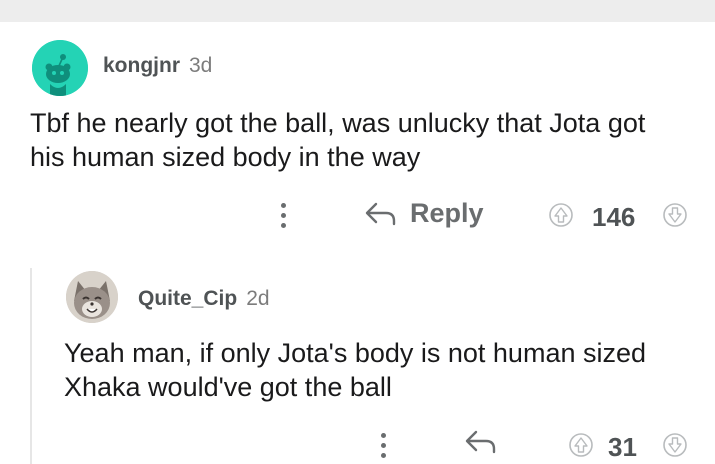 This screenshot has height=464, width=715. I want to click on reply-label: Reply, so click(447, 213).